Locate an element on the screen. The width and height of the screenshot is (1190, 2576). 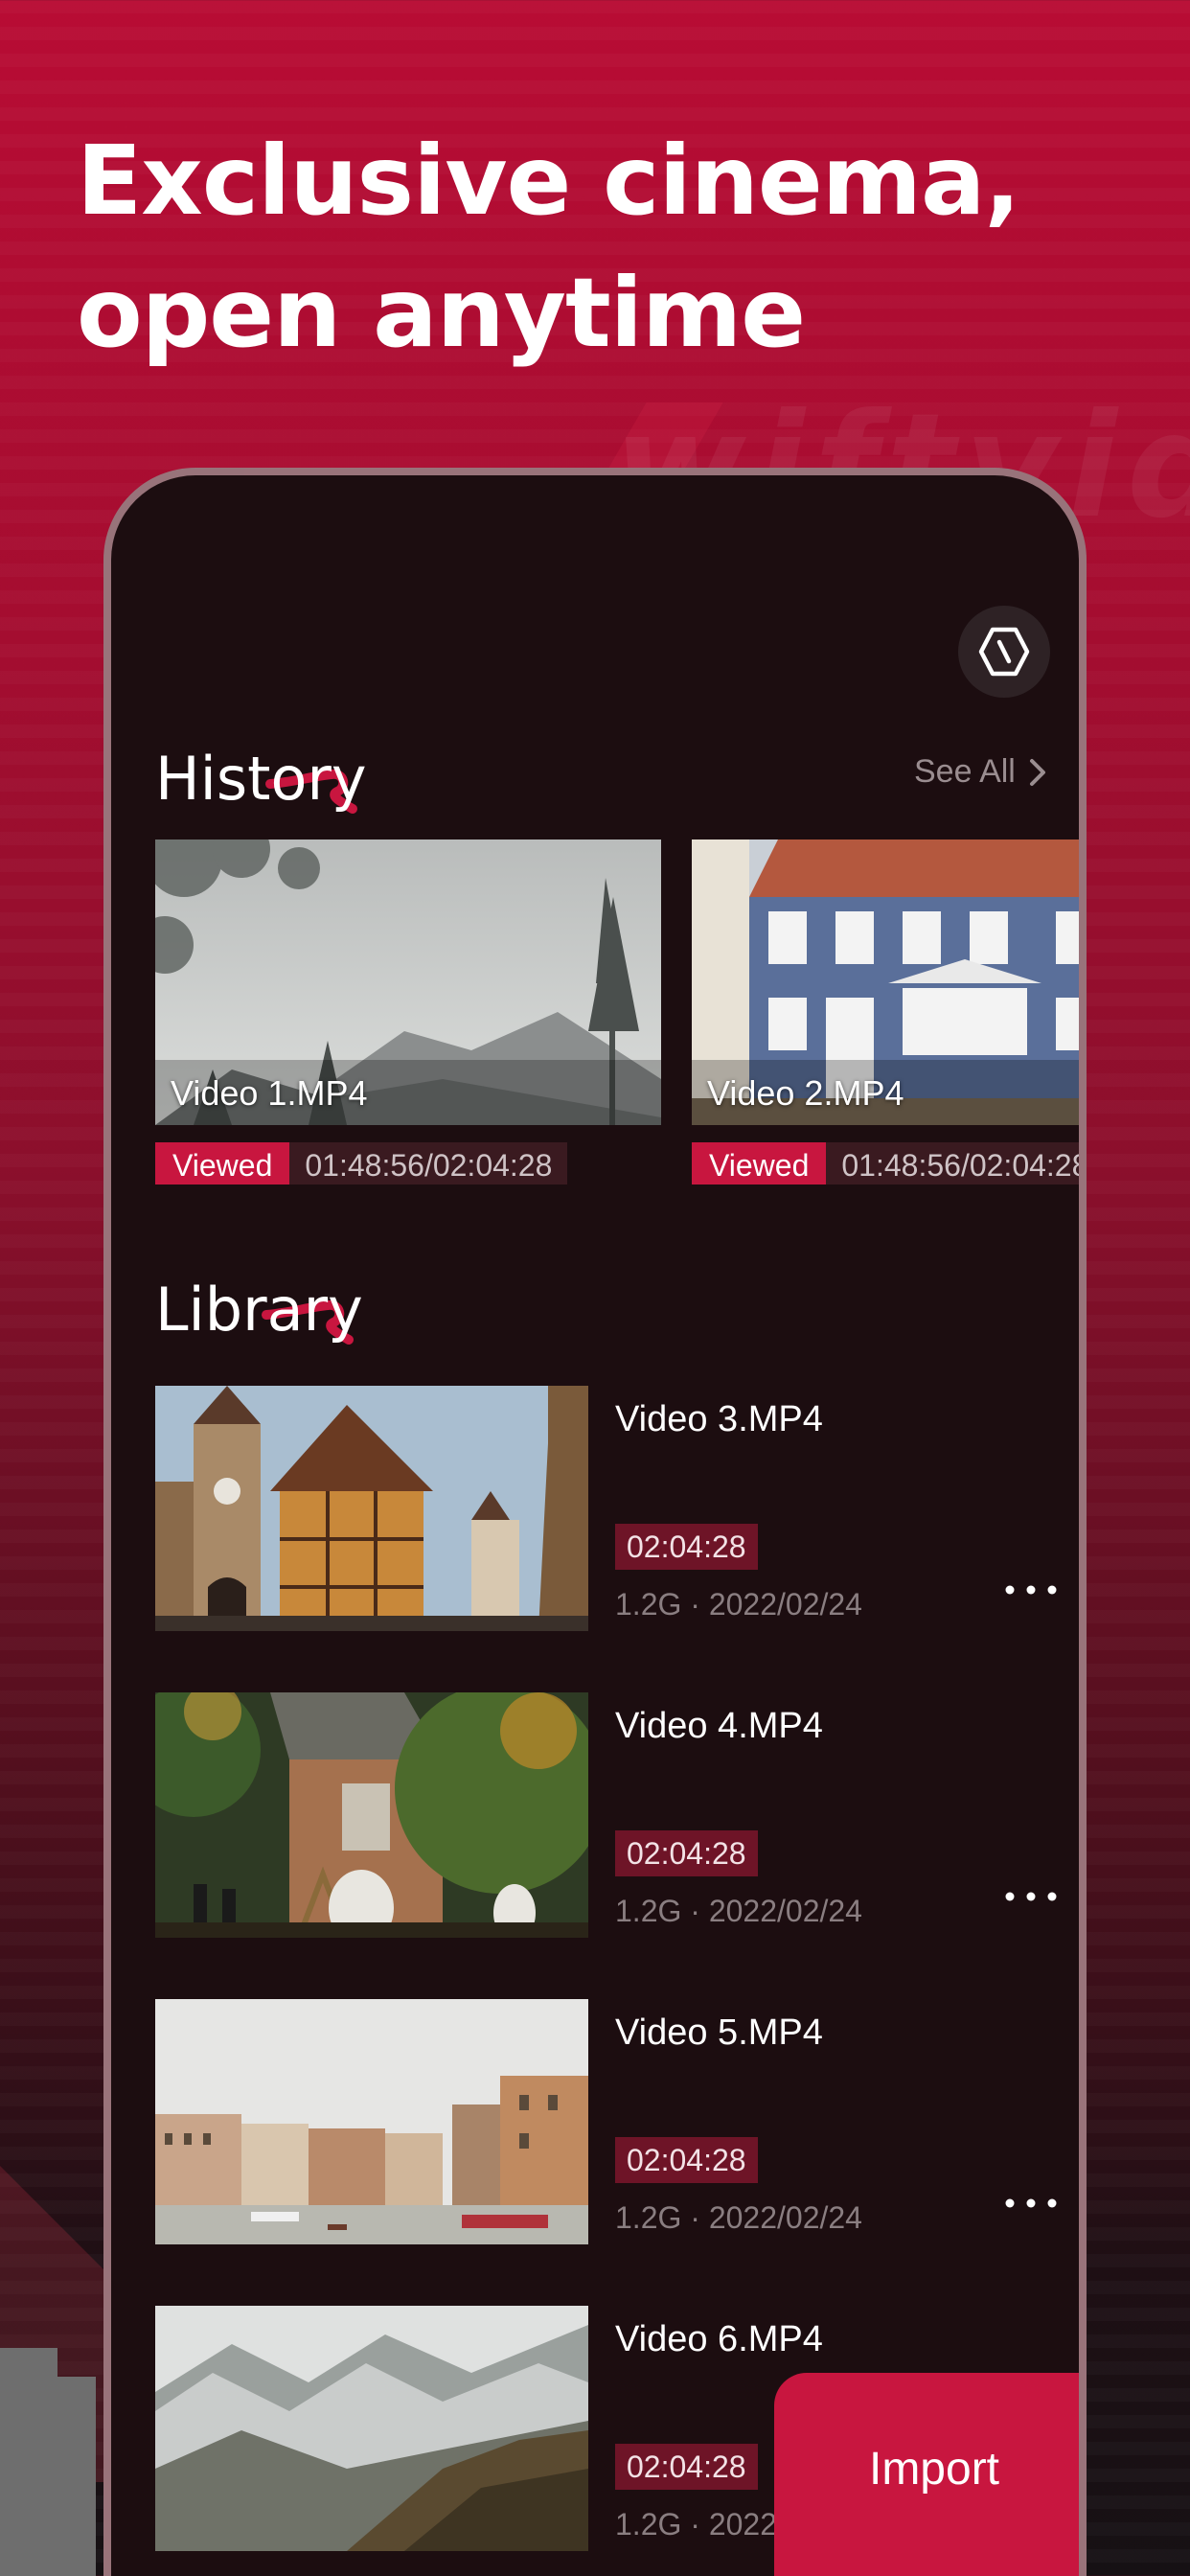
see-all-label: See All is located at coordinates (965, 771).